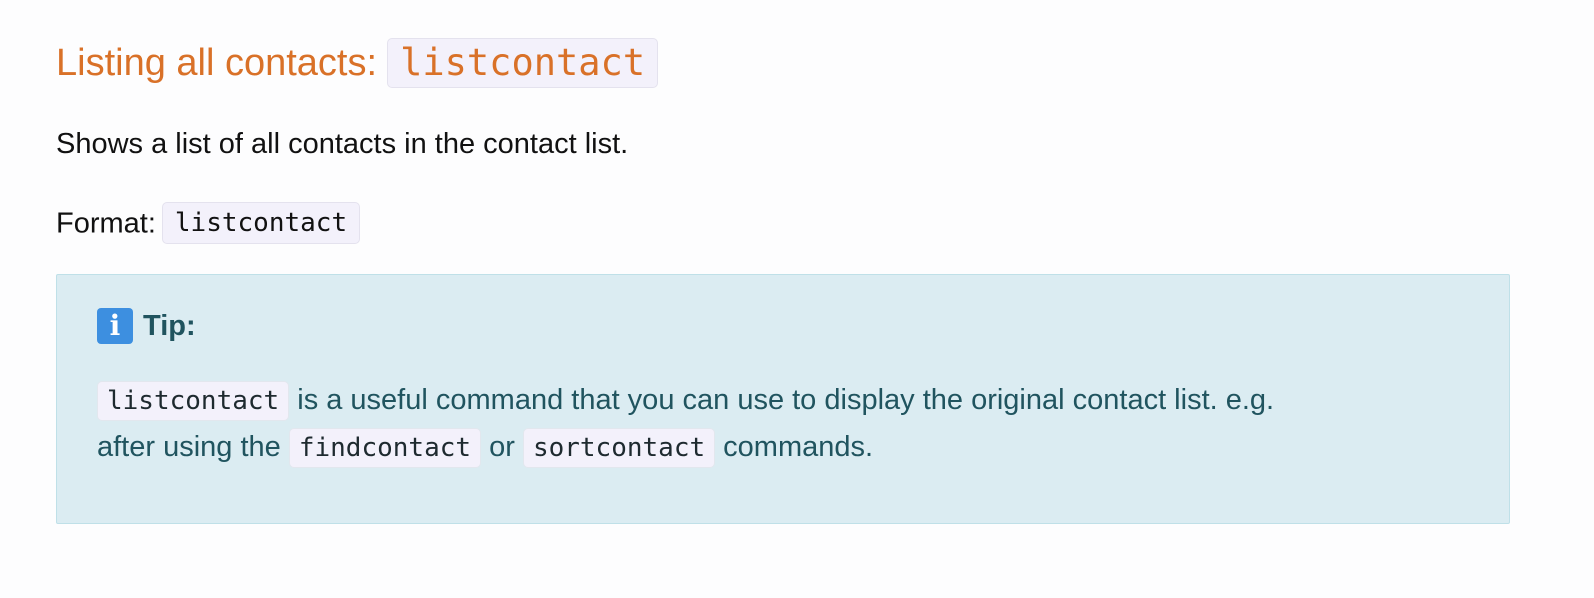 The height and width of the screenshot is (598, 1594). Describe the element at coordinates (794, 447) in the screenshot. I see `tip-text-4: commands.` at that location.